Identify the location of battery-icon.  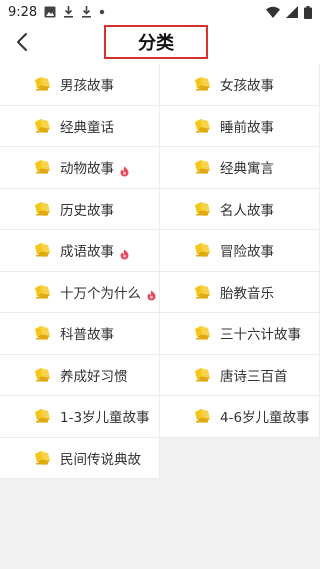
(308, 12).